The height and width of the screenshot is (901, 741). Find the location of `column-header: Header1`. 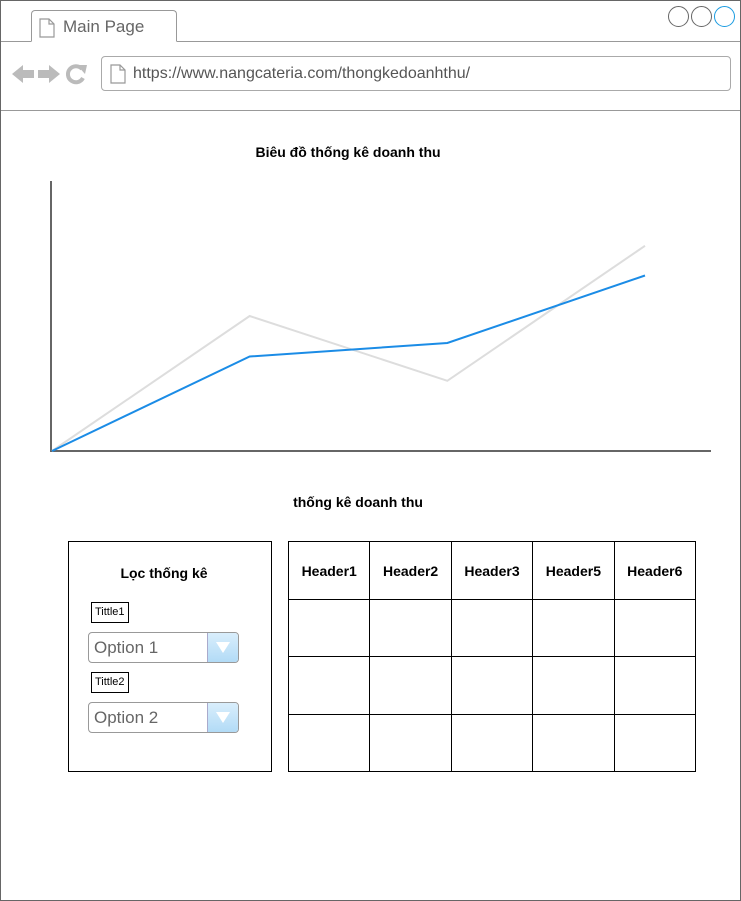

column-header: Header1 is located at coordinates (329, 570).